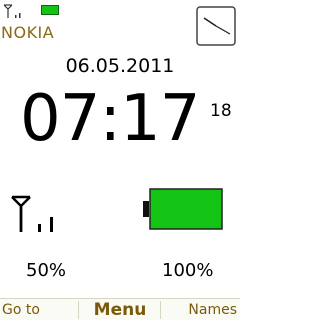 The image size is (320, 320). Describe the element at coordinates (212, 310) in the screenshot. I see `names-softkey: Names` at that location.